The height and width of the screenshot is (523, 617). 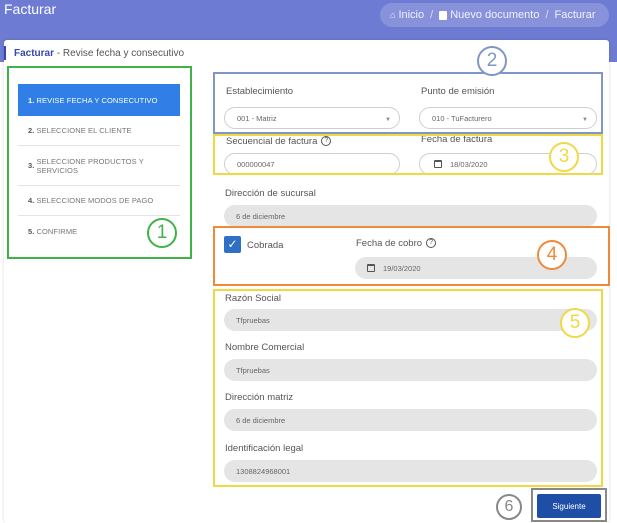 What do you see at coordinates (509, 507) in the screenshot?
I see `annotation-number-6: 6` at bounding box center [509, 507].